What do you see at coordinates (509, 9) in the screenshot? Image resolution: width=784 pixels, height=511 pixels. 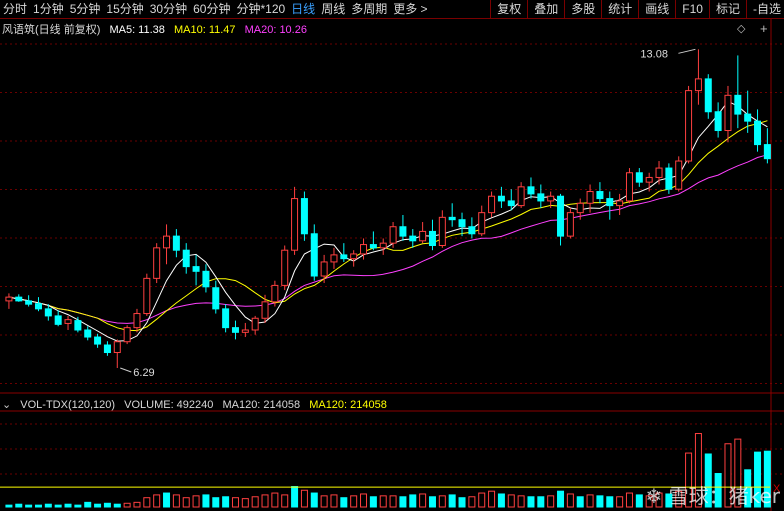 I see `tool-button-0: 复权` at bounding box center [509, 9].